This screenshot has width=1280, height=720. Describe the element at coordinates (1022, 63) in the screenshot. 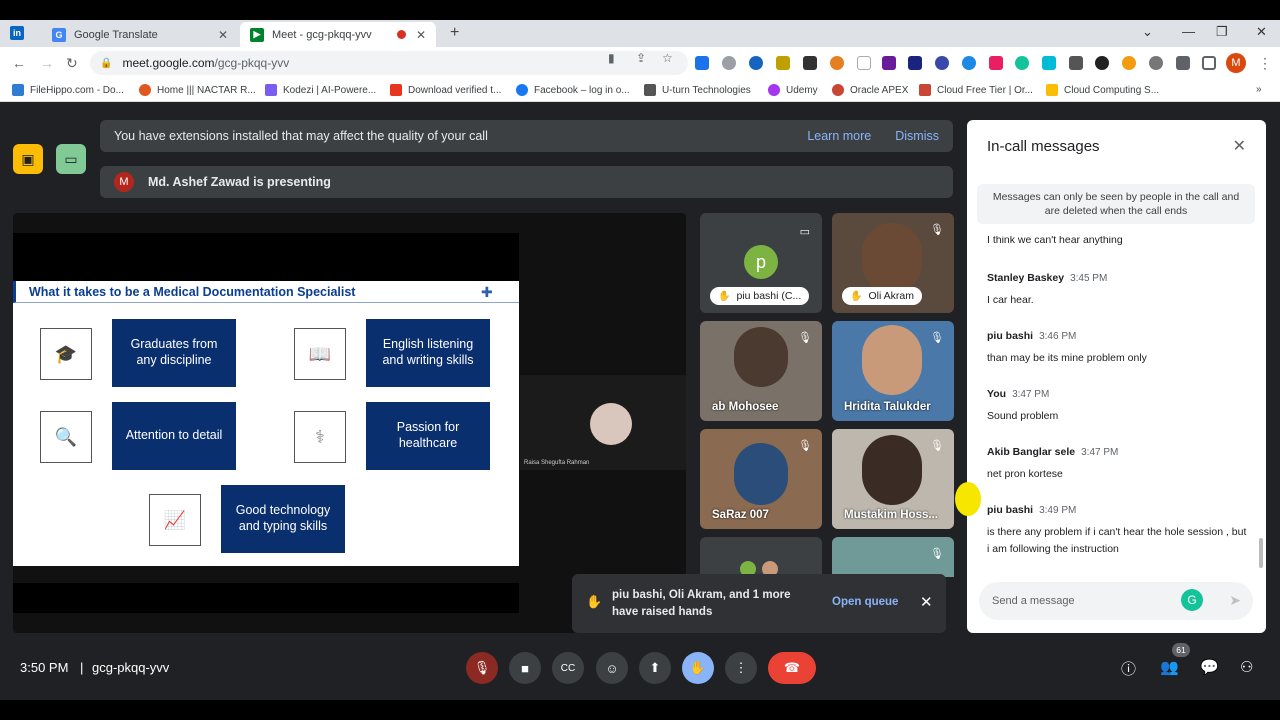

I see `grammarly-extension-icon` at that location.